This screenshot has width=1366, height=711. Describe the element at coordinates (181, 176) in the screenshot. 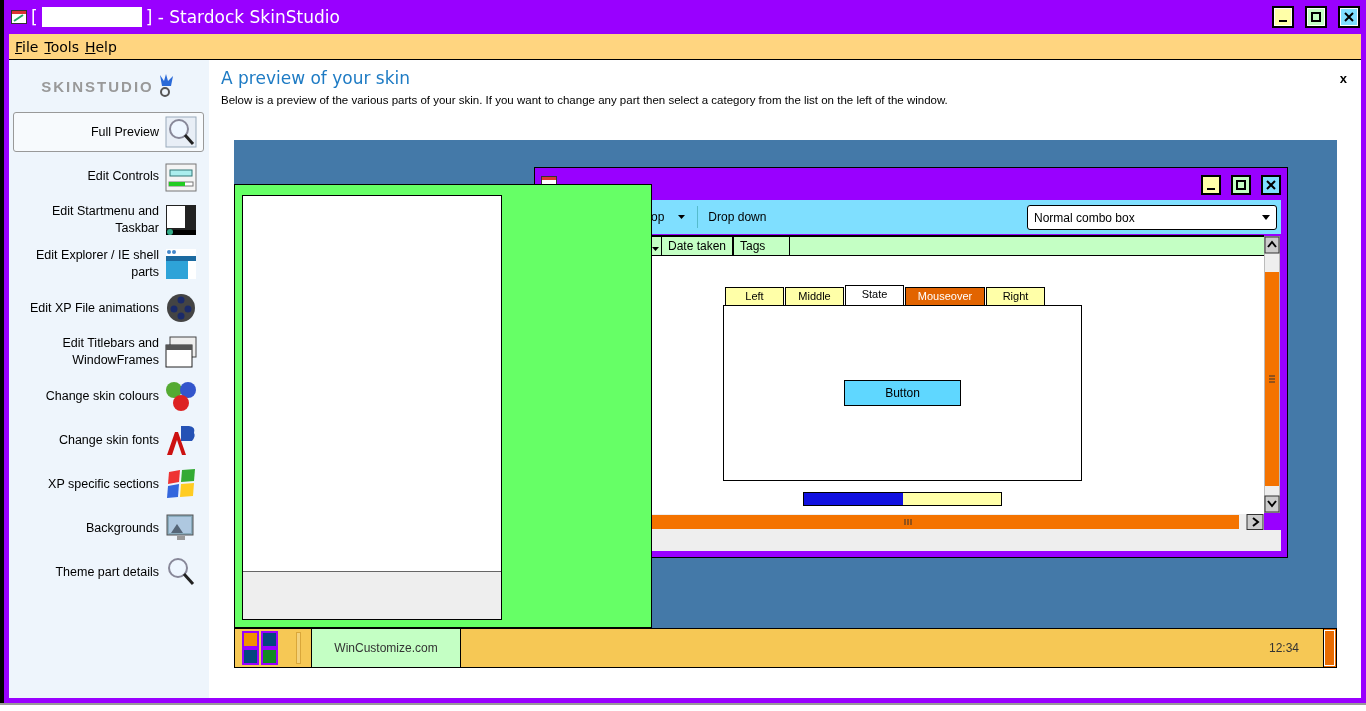

I see `controls-icon` at that location.